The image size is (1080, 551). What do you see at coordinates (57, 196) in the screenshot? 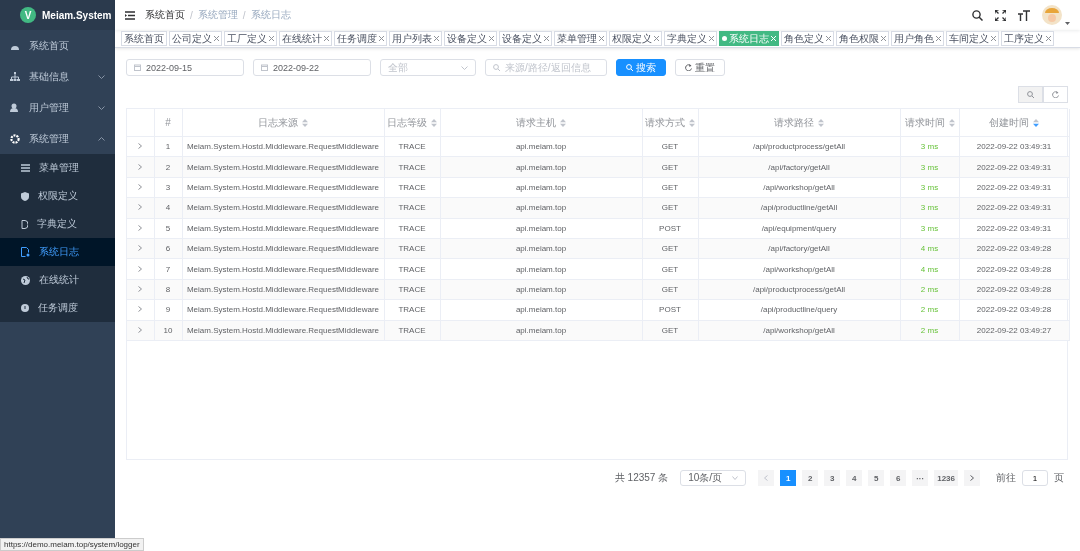
I see `submenu-item: 权限定义` at bounding box center [57, 196].